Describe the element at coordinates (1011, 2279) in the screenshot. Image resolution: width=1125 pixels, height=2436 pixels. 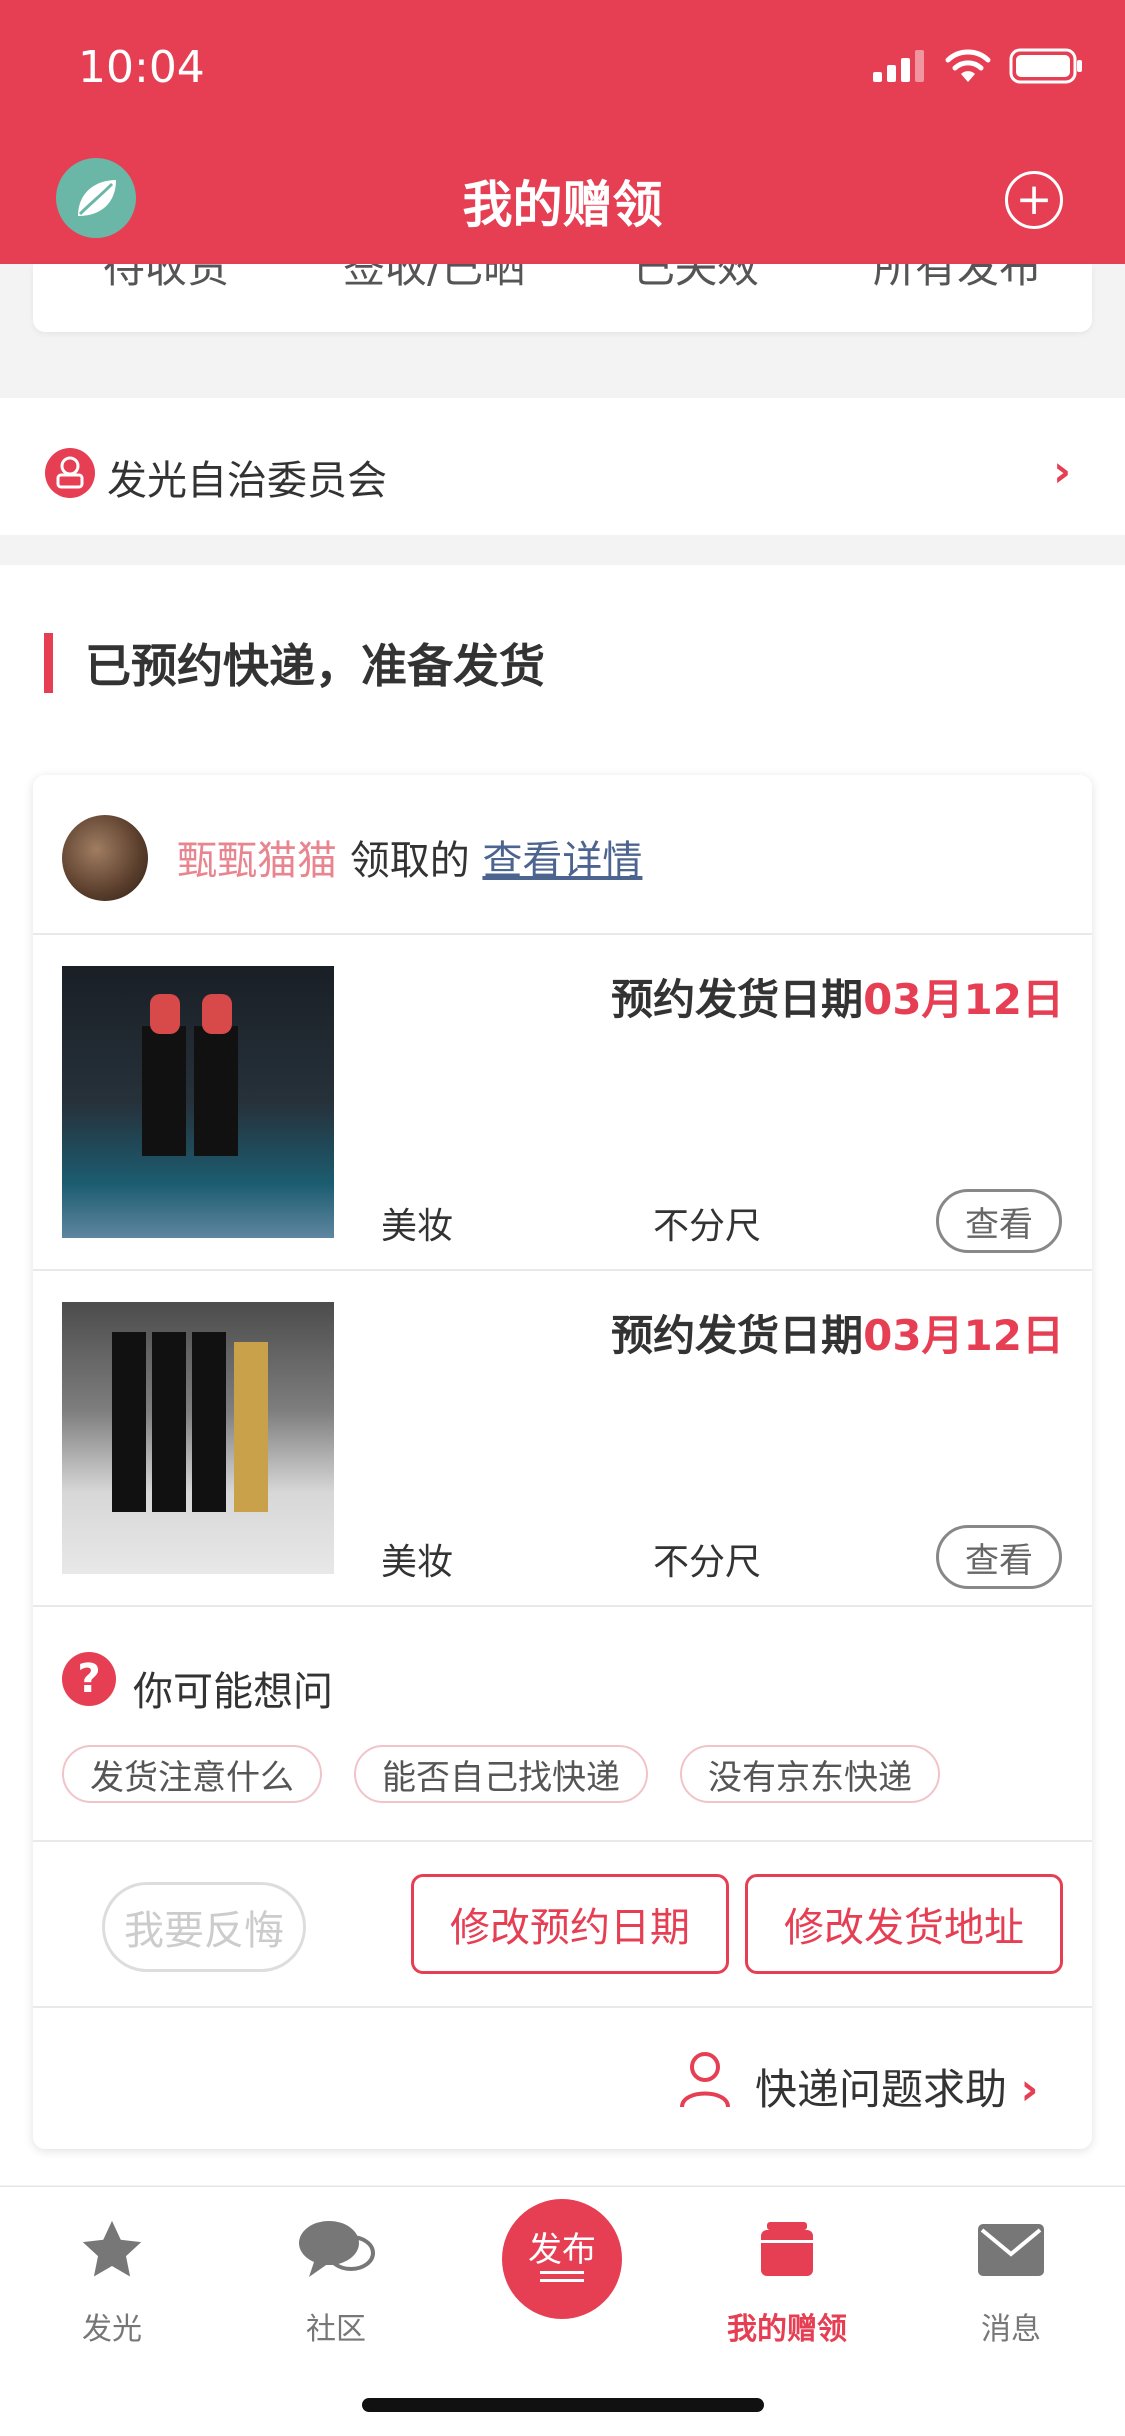
I see `tab-messages: 消息` at that location.